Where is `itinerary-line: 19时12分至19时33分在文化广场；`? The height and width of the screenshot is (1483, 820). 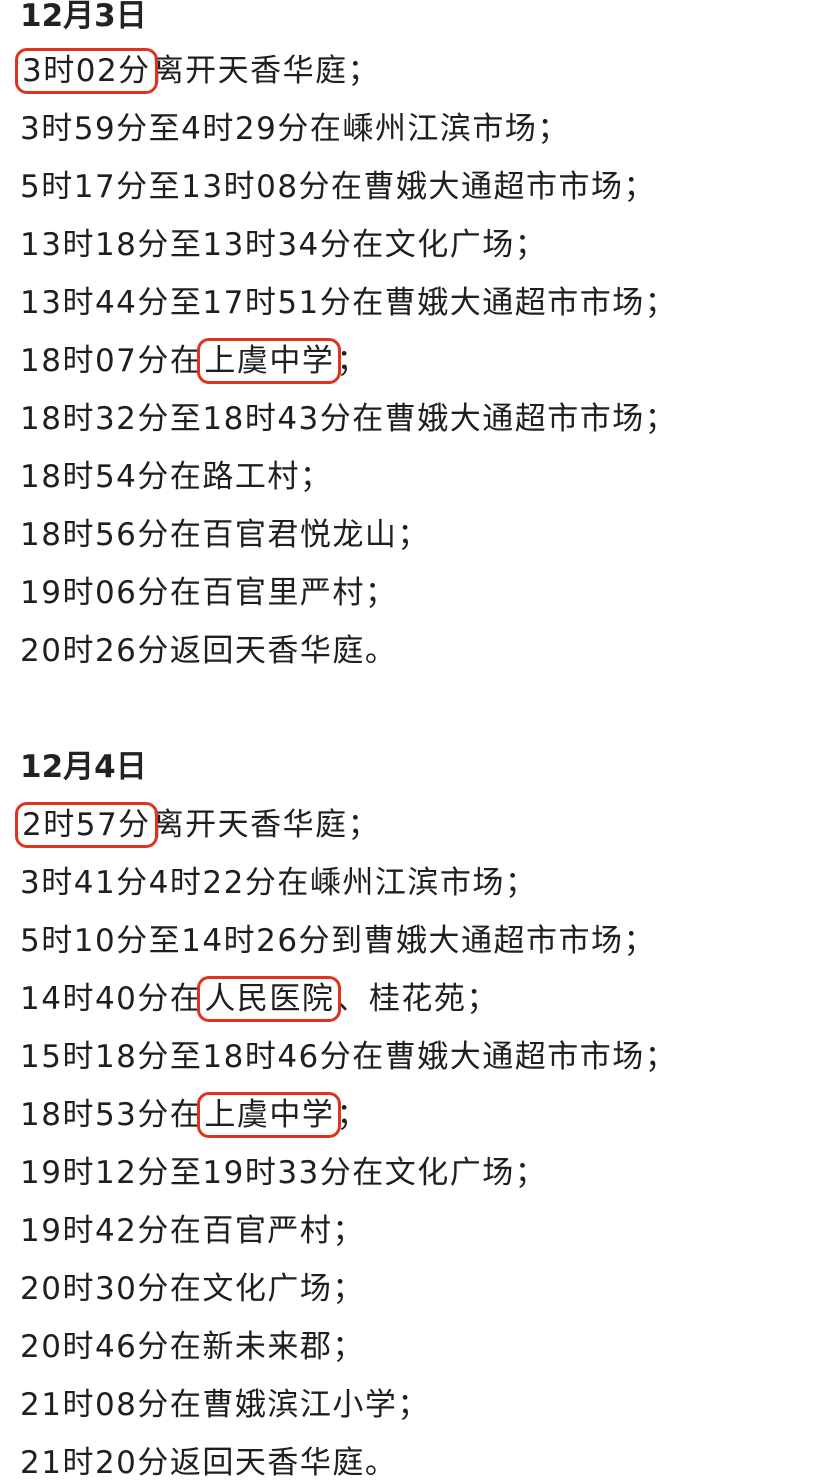 itinerary-line: 19时12分至19时33分在文化广场； is located at coordinates (284, 1173).